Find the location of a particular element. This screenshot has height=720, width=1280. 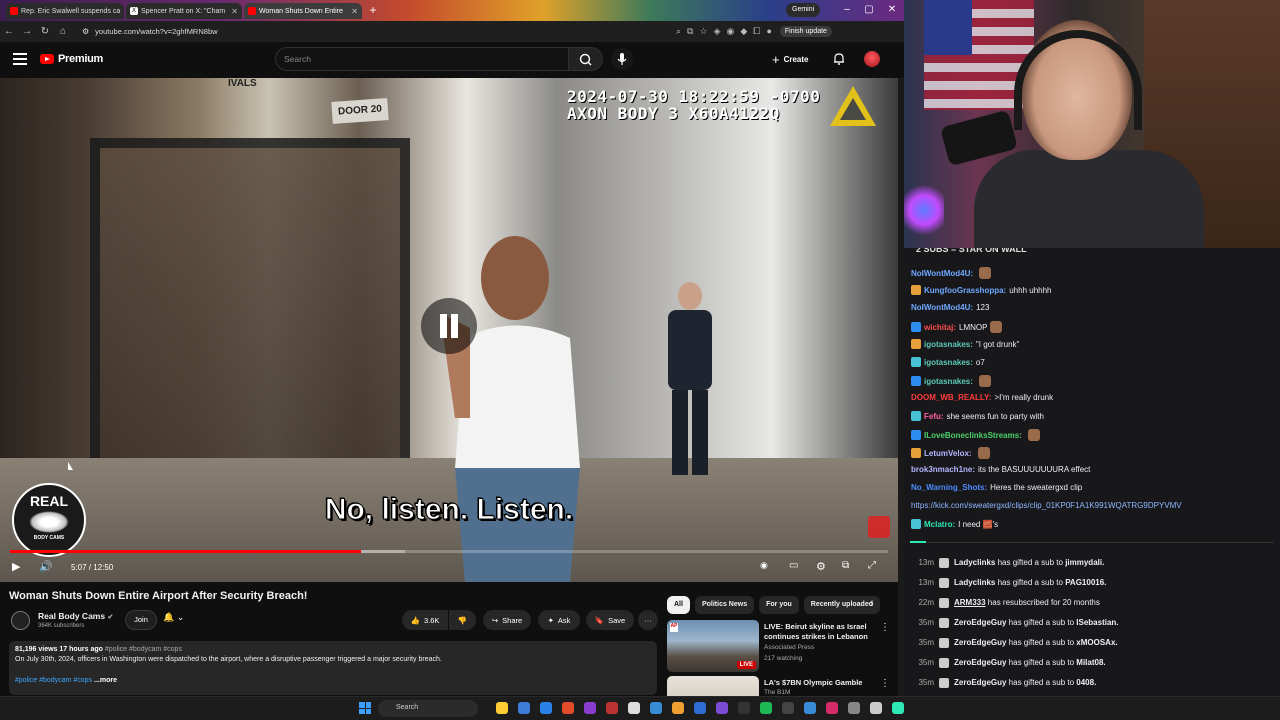

profile-icon: ● is located at coordinates (768, 31).